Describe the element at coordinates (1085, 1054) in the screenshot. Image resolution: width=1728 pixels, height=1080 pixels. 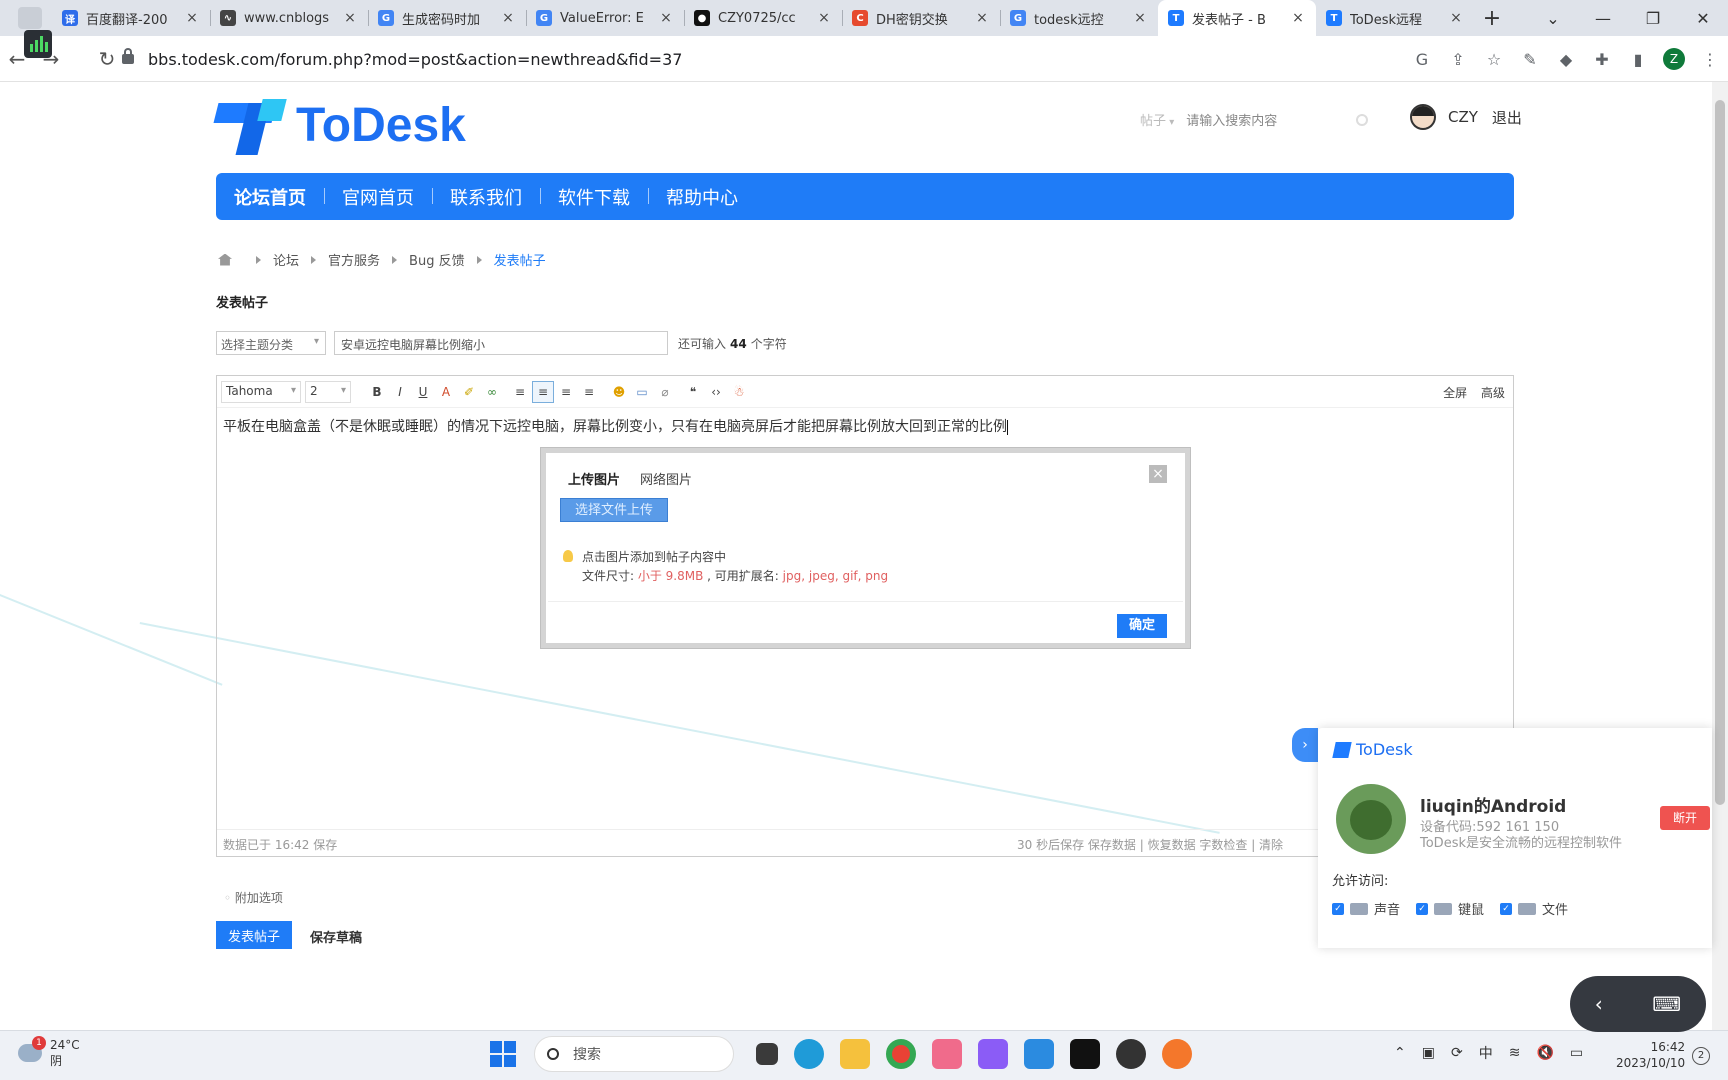
I see `pycharm-icon` at that location.